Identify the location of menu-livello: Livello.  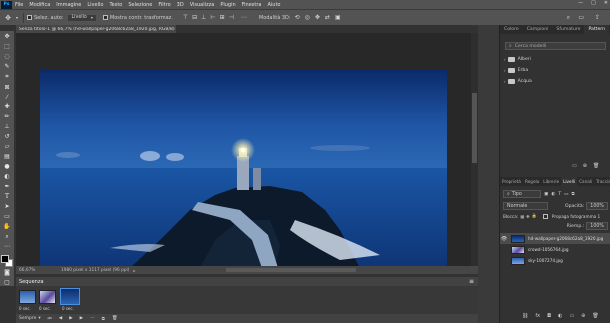
(95, 5).